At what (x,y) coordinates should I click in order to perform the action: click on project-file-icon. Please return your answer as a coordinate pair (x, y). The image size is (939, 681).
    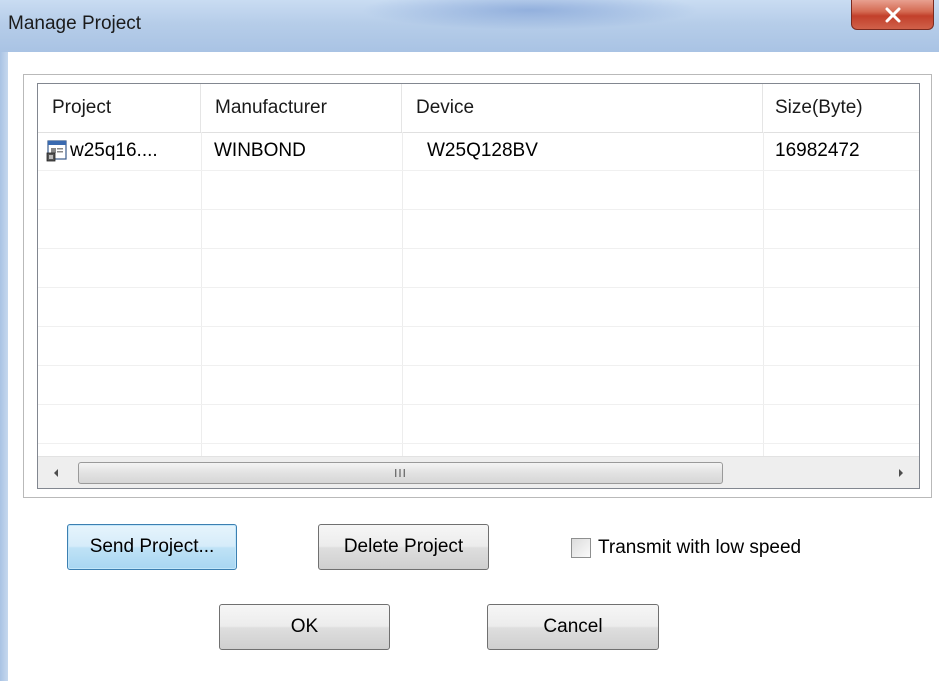
    Looking at the image, I should click on (56, 151).